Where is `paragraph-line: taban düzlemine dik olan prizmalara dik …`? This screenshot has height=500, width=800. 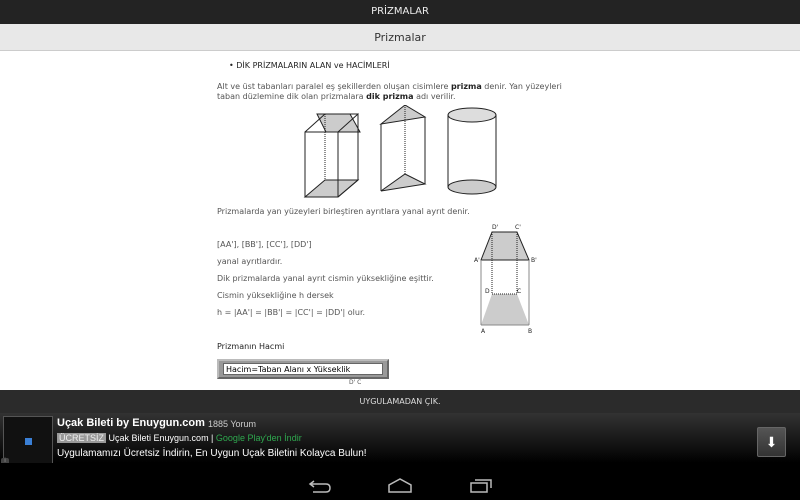
paragraph-line: taban düzlemine dik olan prizmalara dik … is located at coordinates (336, 96).